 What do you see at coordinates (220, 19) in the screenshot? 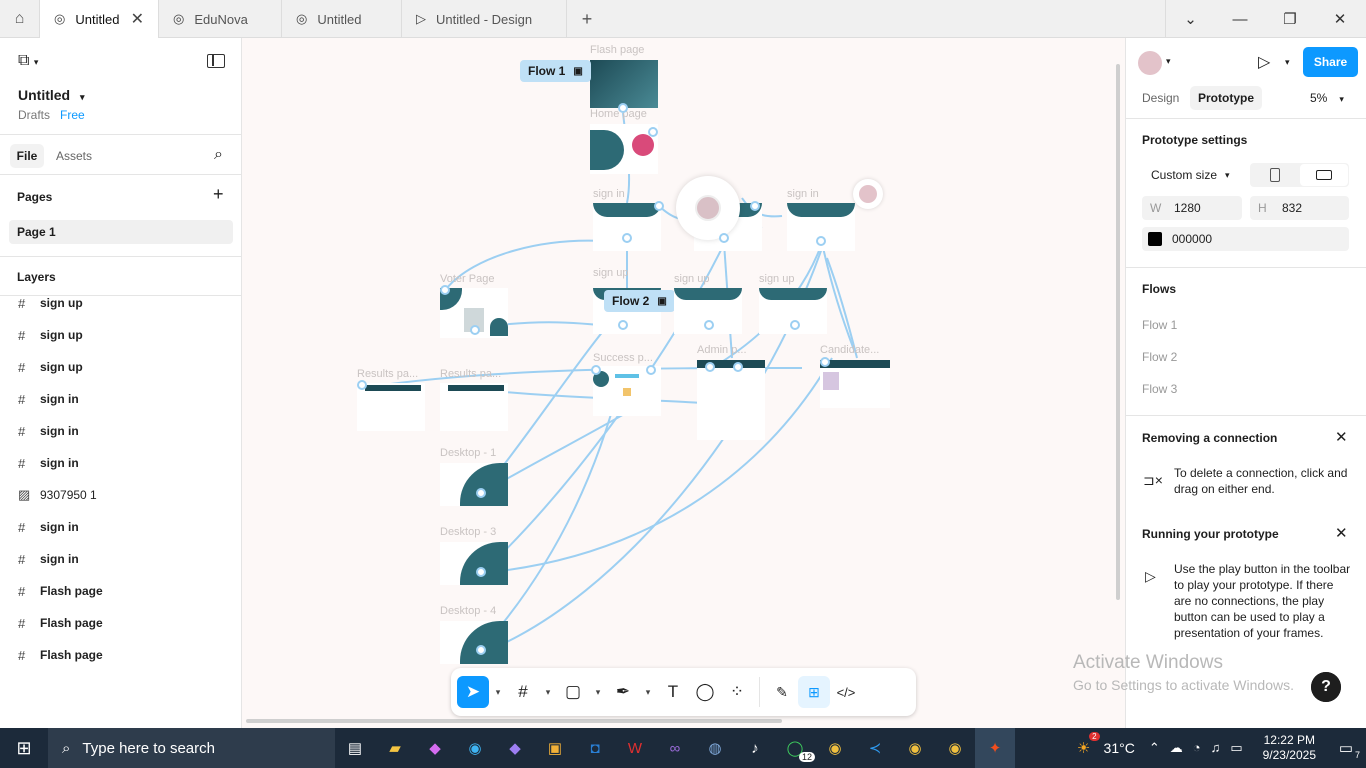
I see `tab-edunova: ◎ EduNova` at bounding box center [220, 19].